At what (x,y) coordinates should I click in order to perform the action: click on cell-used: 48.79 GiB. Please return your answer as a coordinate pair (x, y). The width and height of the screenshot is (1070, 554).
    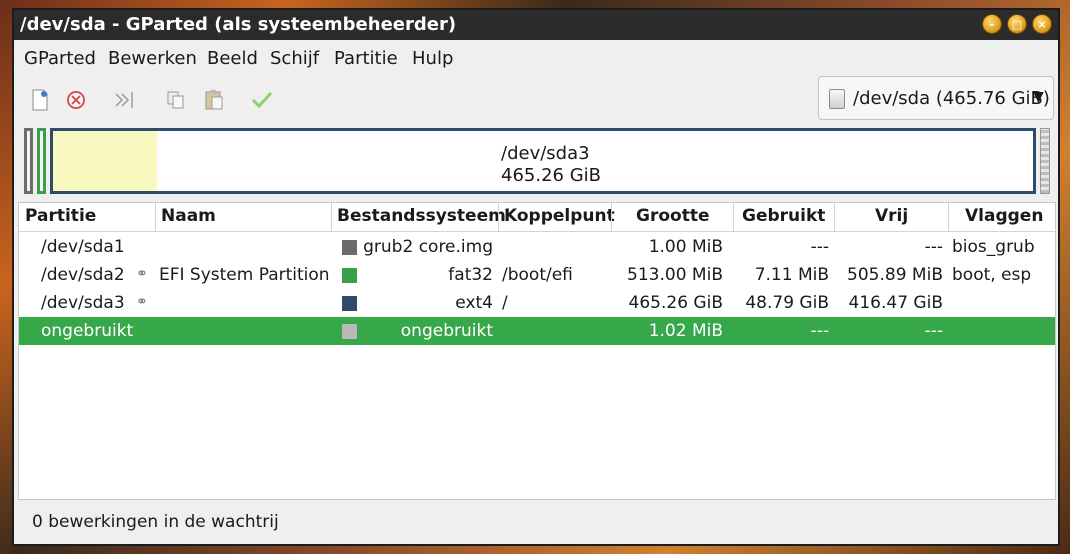
    Looking at the image, I should click on (787, 303).